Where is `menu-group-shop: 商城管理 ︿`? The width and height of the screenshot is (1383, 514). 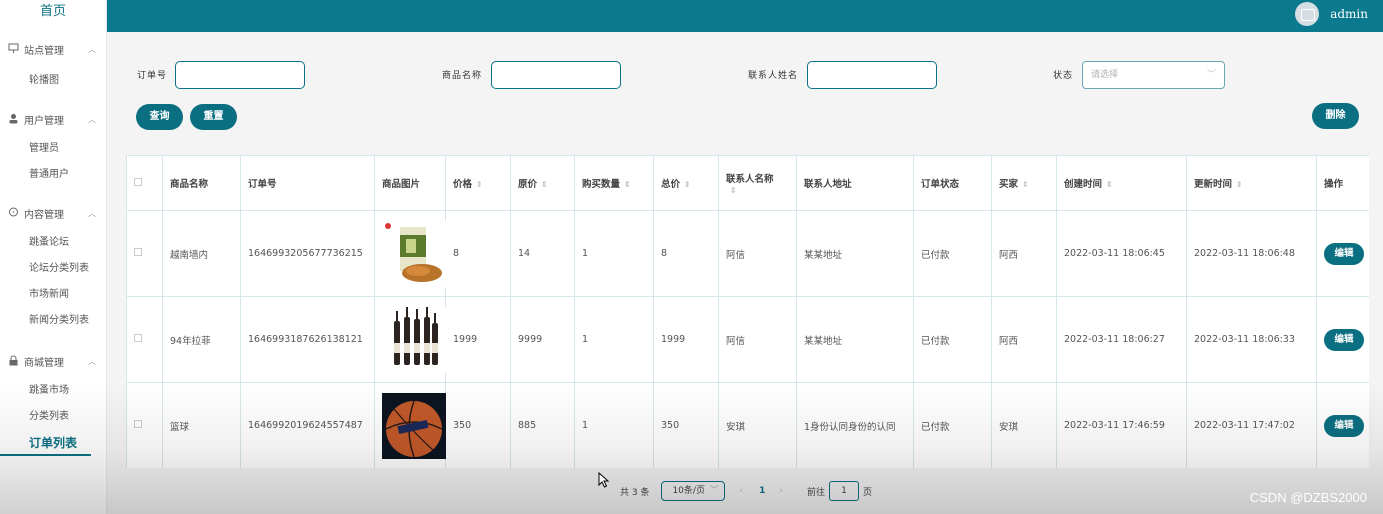 menu-group-shop: 商城管理 ︿ is located at coordinates (53, 361).